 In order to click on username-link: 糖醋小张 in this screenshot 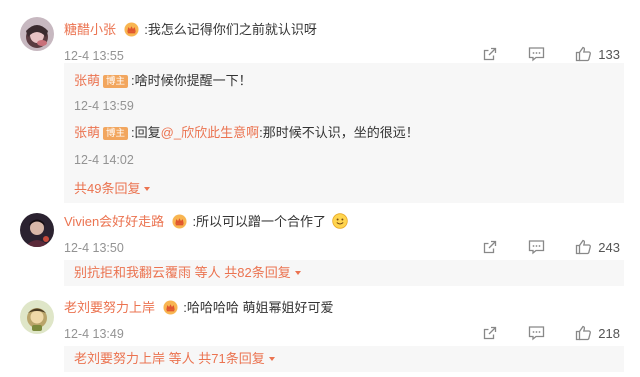, I will do `click(90, 29)`.